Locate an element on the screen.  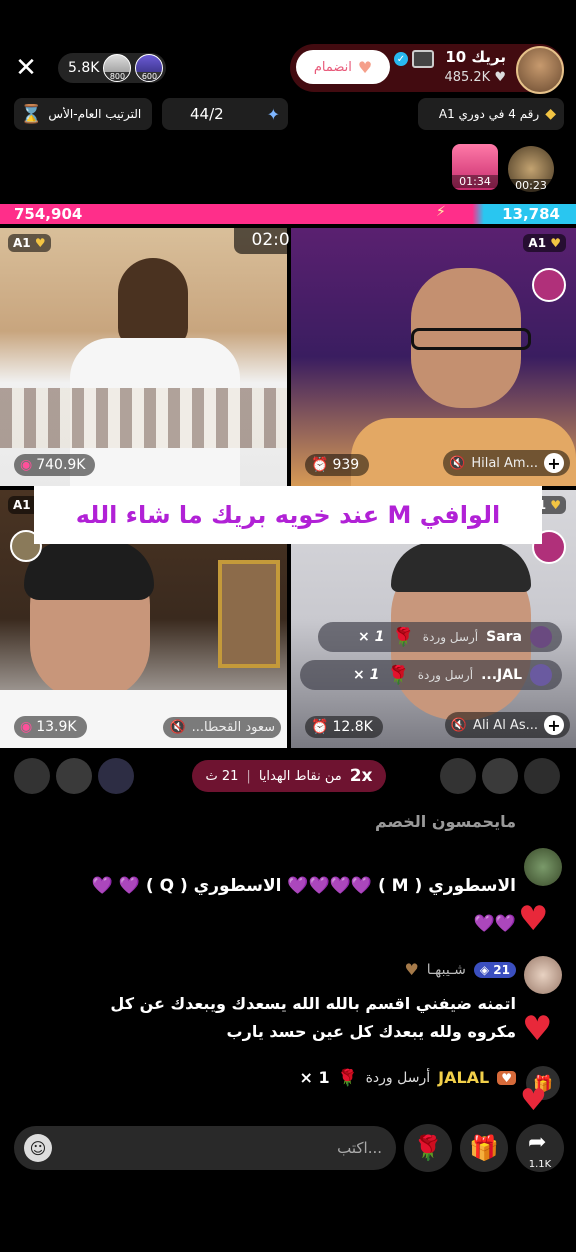
chat-user-2-name: شـيبهـا is located at coordinates (446, 969).